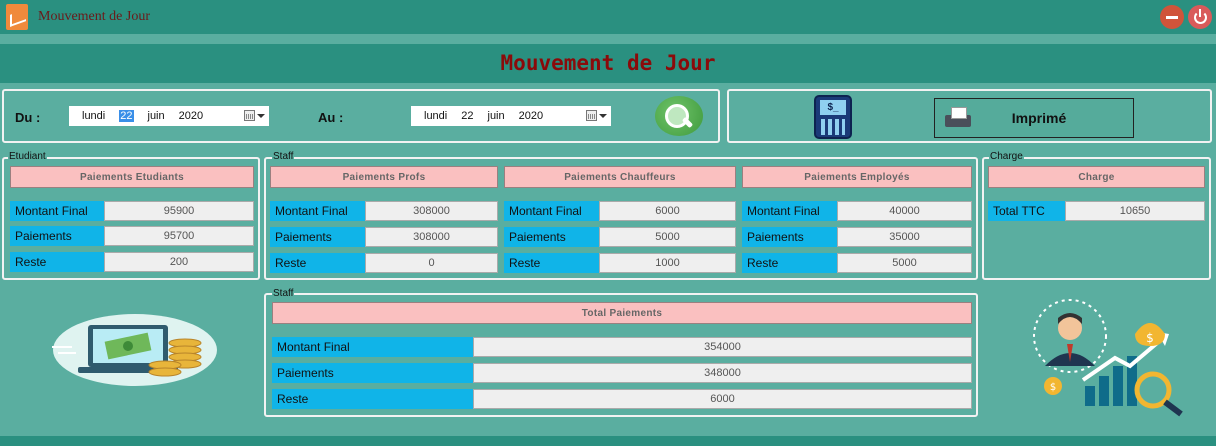  I want to click on chauffeurs-paiements-value: 5000, so click(667, 237).